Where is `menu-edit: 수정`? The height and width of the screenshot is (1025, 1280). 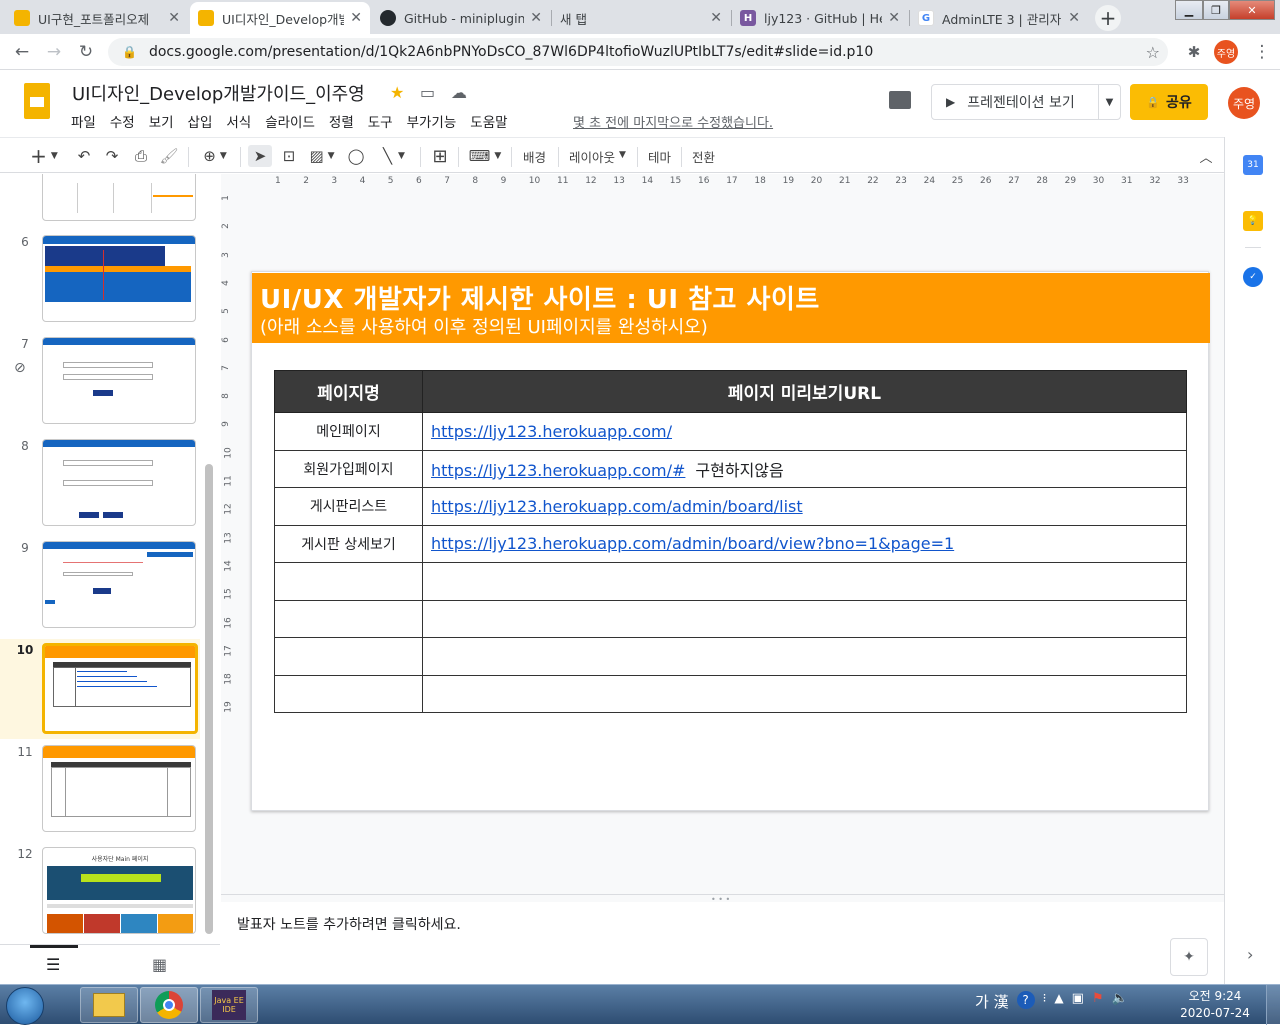 menu-edit: 수정 is located at coordinates (122, 121).